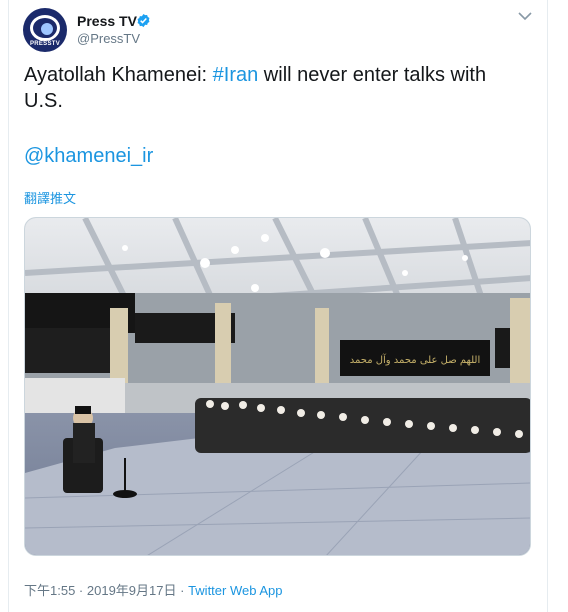 This screenshot has width=568, height=612. I want to click on chevron-down-icon, so click(525, 16).